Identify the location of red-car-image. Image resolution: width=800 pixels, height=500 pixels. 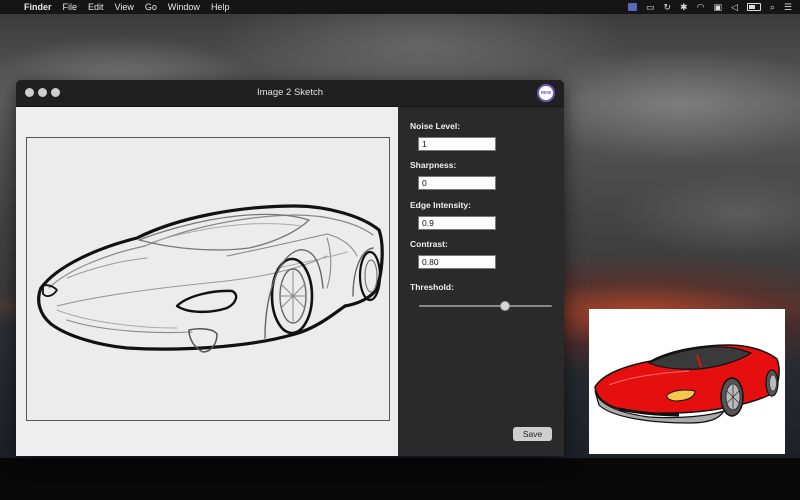
(687, 384).